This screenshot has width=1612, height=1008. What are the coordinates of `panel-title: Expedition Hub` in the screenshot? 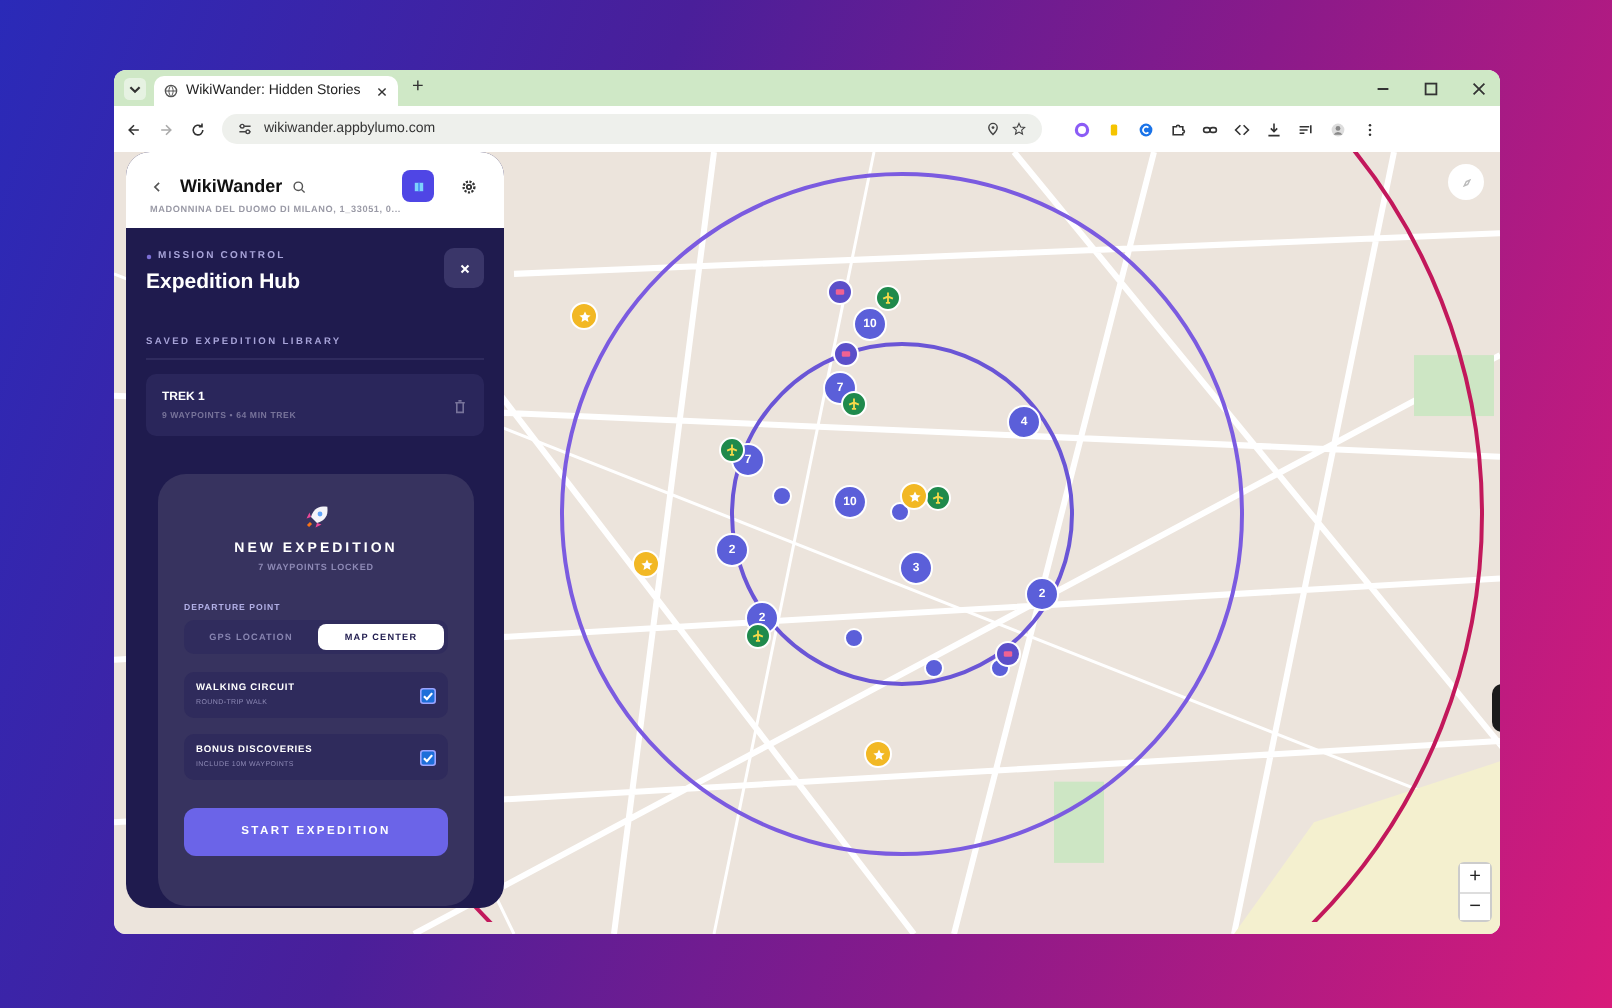 It's located at (223, 282).